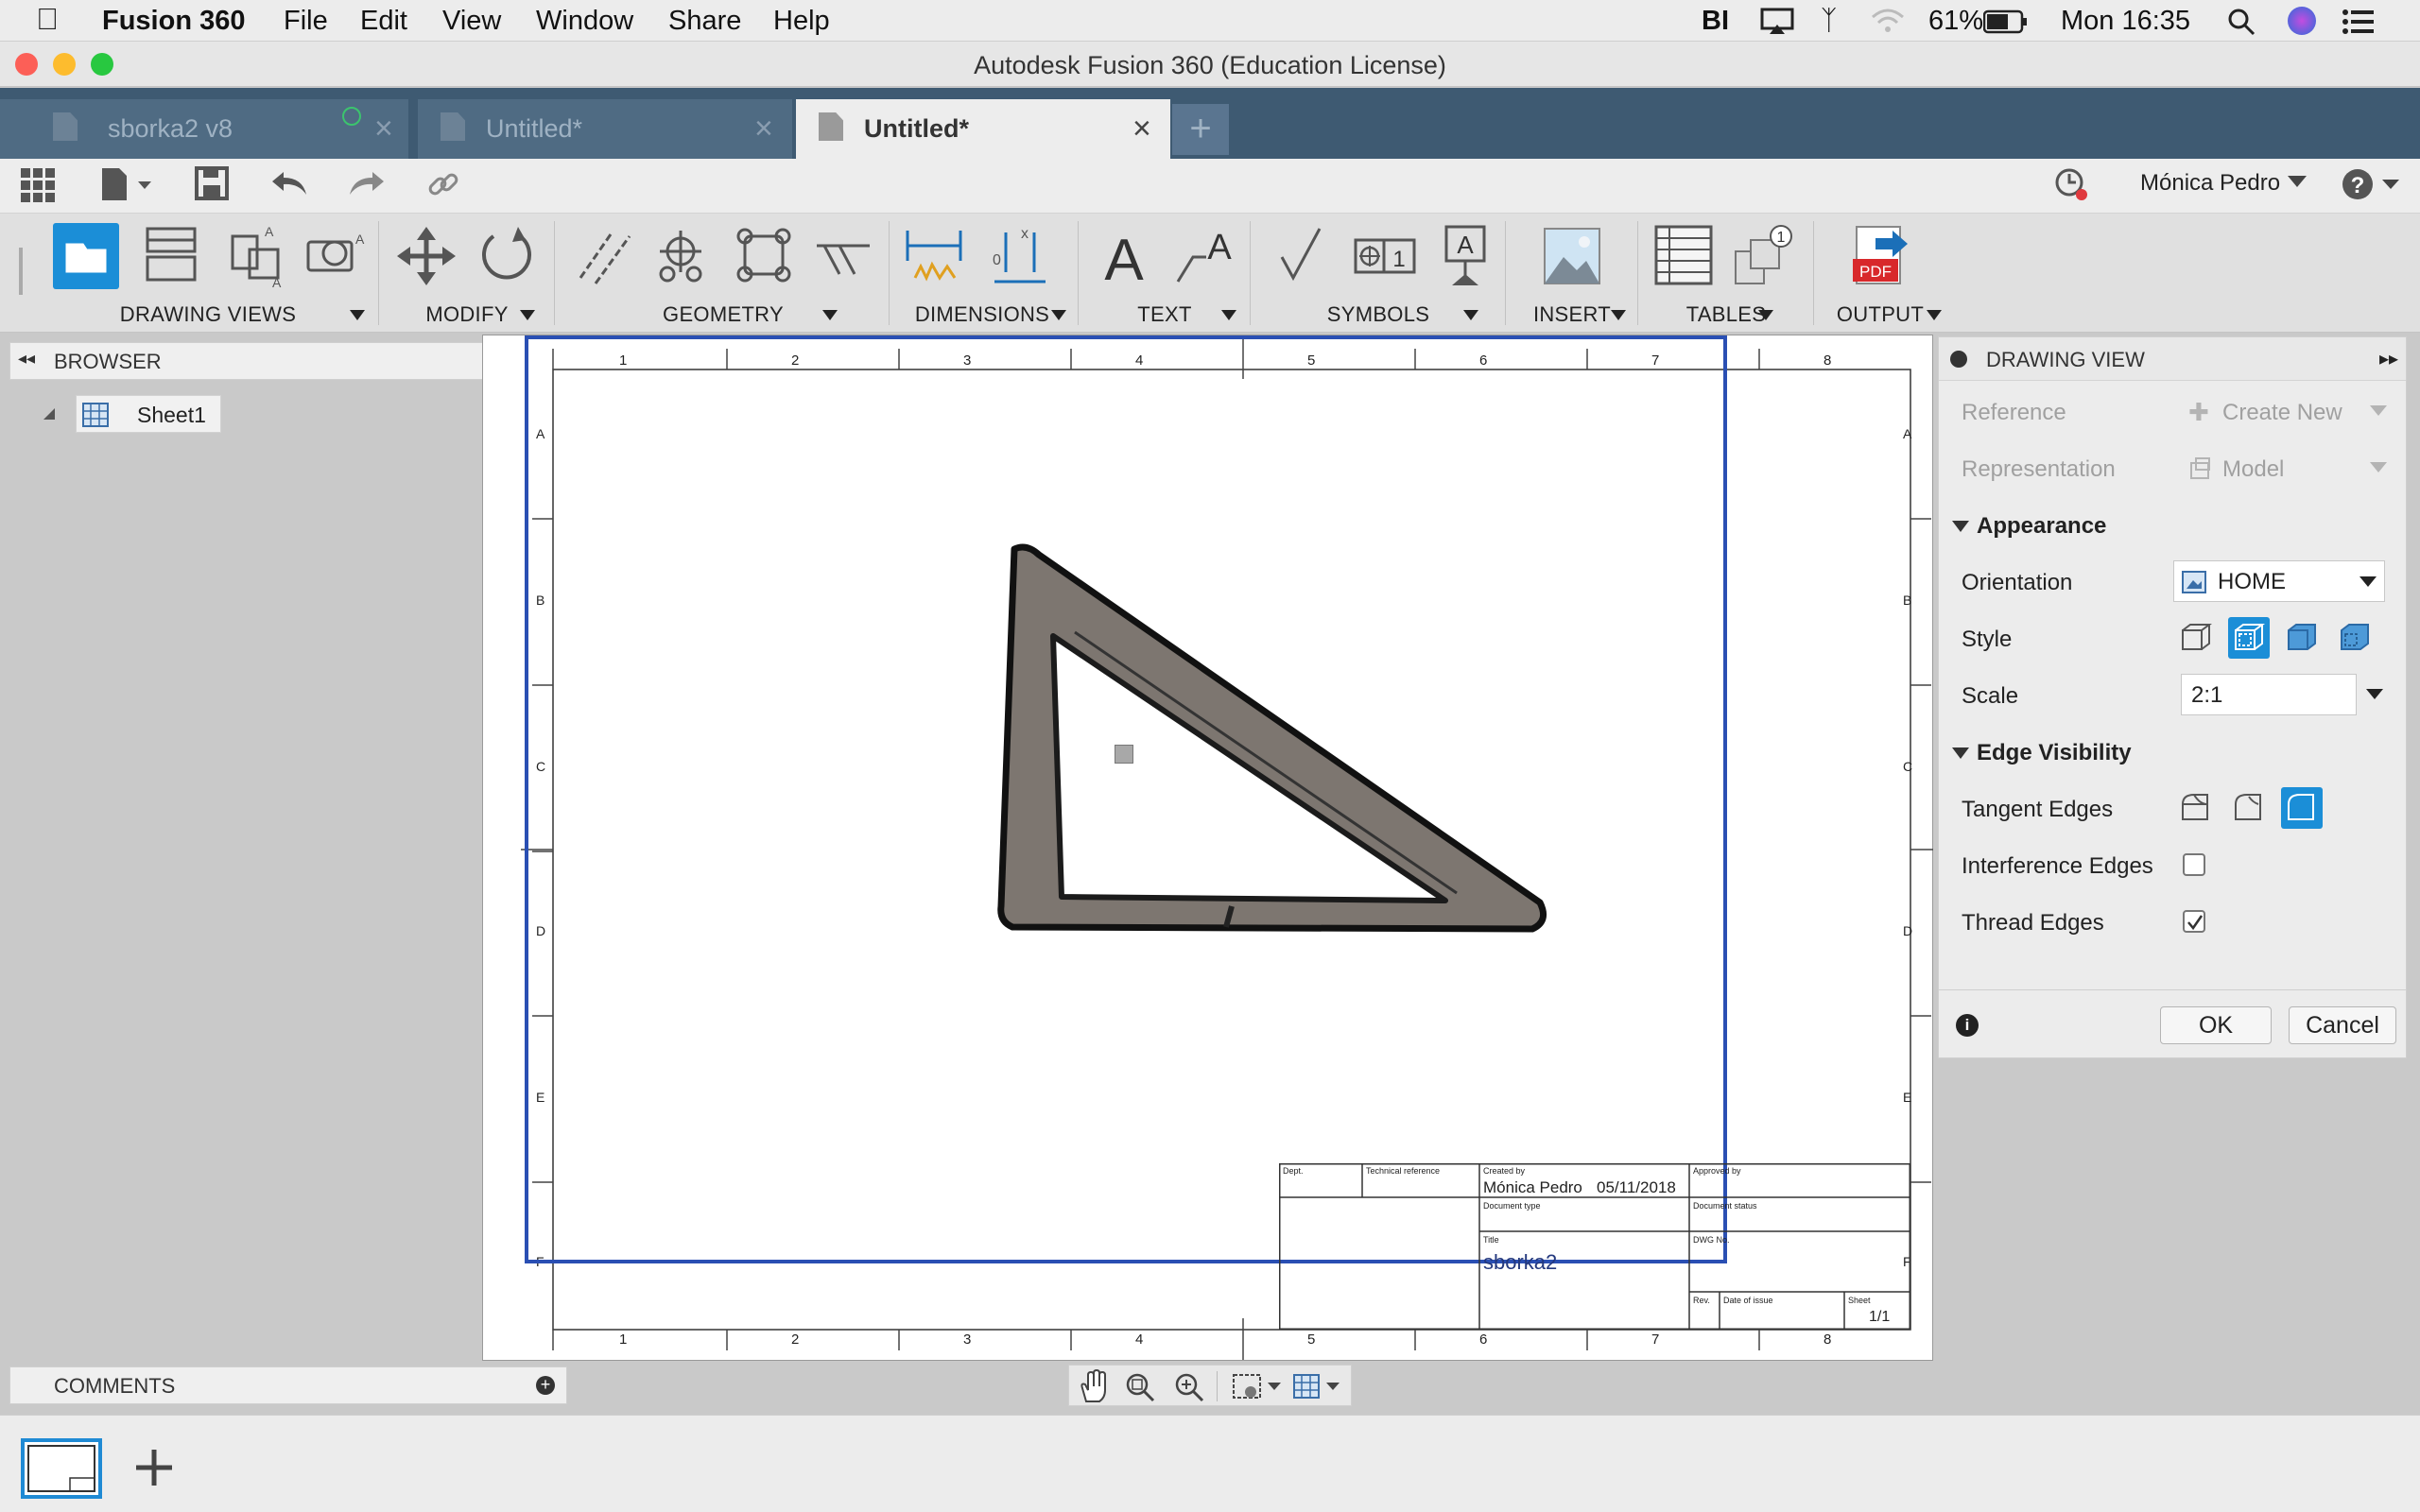 The height and width of the screenshot is (1512, 2420). I want to click on scale-dropdown-chevron-icon, so click(2374, 694).